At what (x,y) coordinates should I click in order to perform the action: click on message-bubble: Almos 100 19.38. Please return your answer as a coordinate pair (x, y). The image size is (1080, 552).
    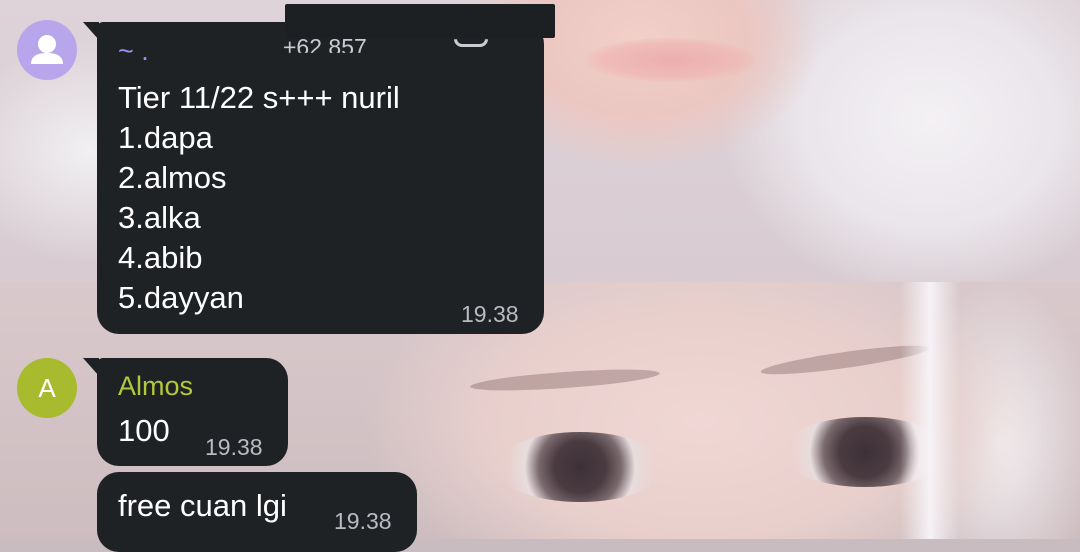
    Looking at the image, I should click on (185, 412).